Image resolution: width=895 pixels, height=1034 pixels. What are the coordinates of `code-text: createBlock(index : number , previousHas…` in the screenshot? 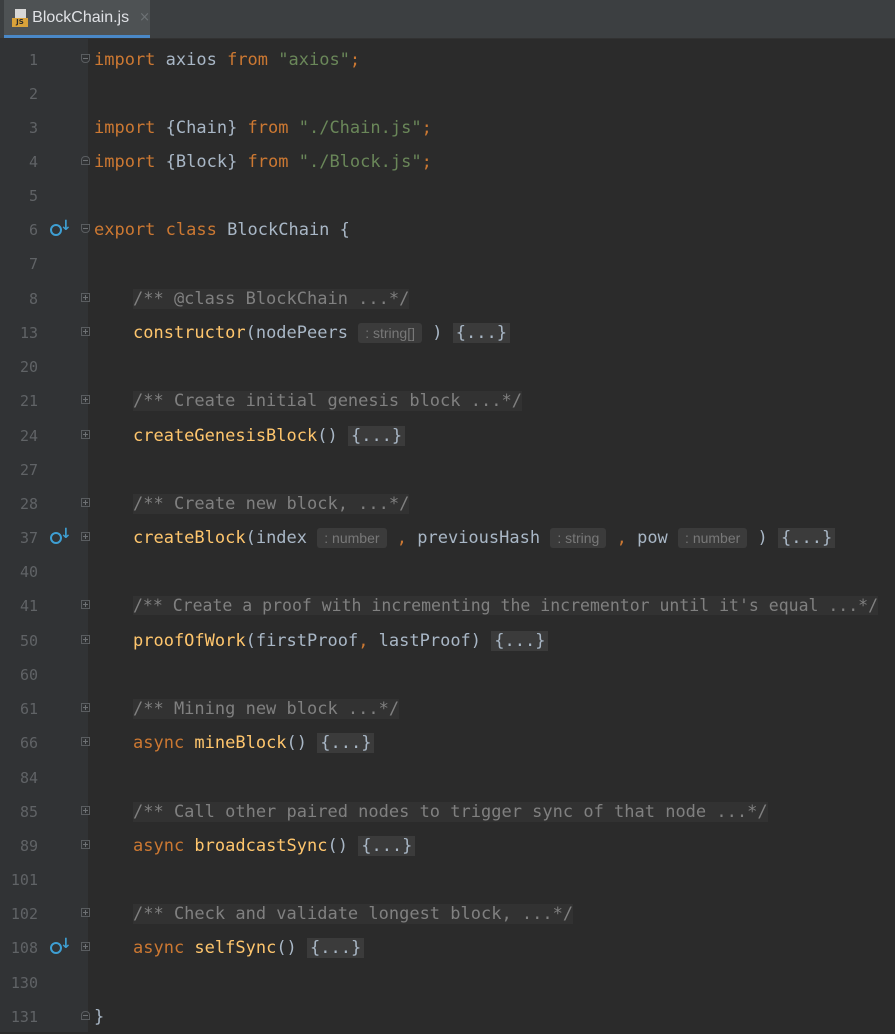 It's located at (484, 538).